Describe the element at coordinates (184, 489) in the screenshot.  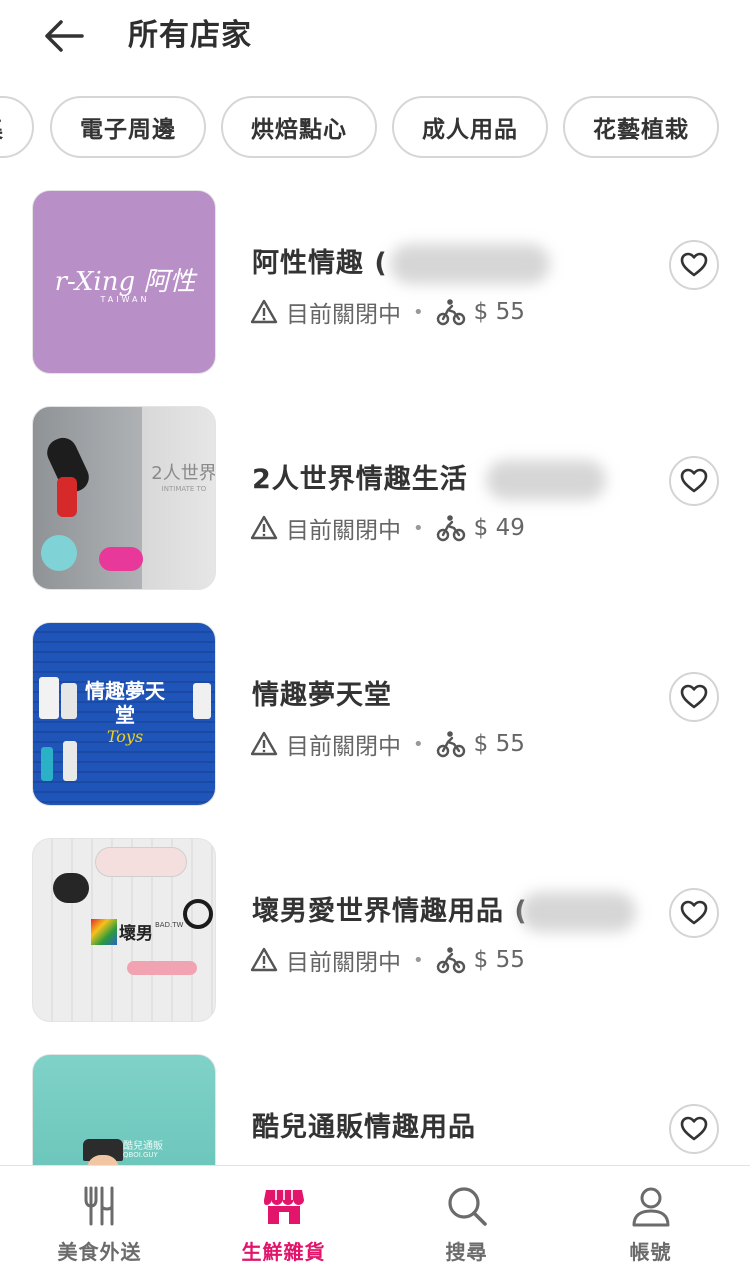
I see `logo-subtext: INTIMATE TO` at that location.